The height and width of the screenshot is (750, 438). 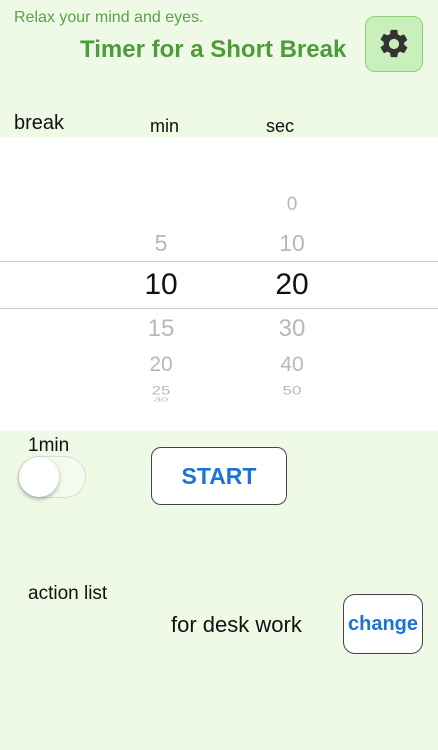 I want to click on one-min-label: 1min, so click(x=49, y=445).